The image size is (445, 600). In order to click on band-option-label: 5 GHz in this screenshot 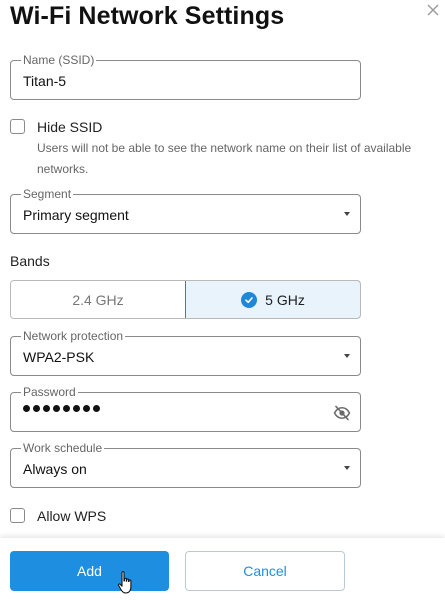, I will do `click(285, 299)`.